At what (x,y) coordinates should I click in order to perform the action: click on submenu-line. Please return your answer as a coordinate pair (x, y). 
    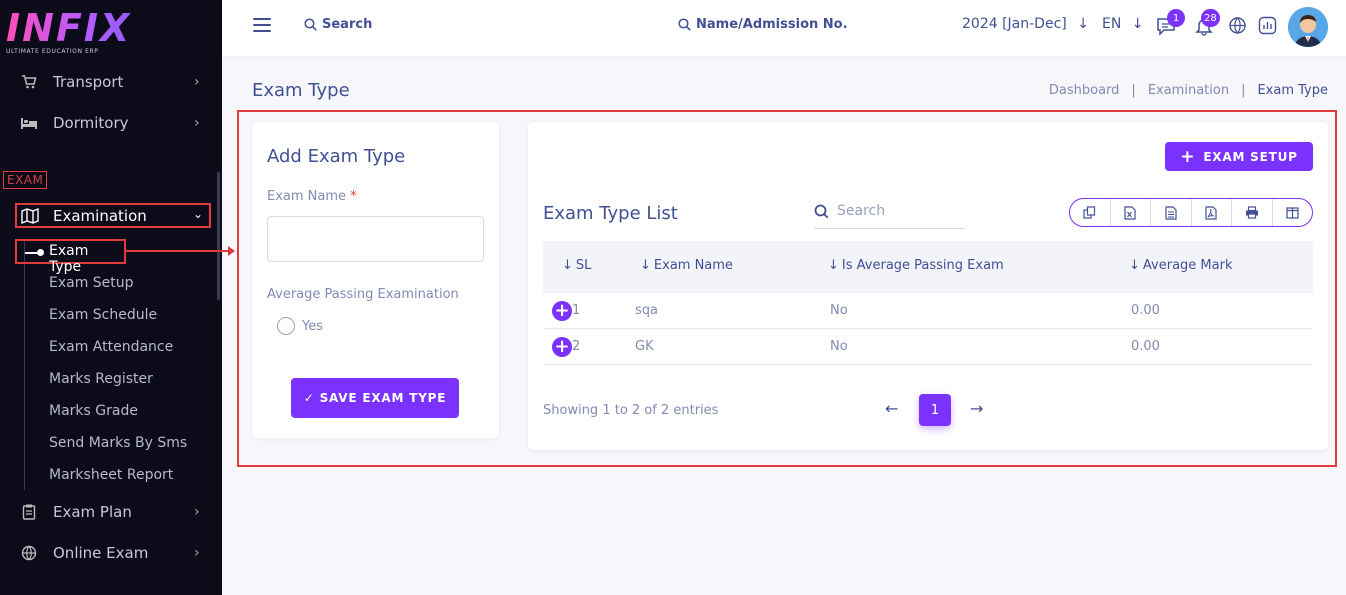
    Looking at the image, I should click on (24, 365).